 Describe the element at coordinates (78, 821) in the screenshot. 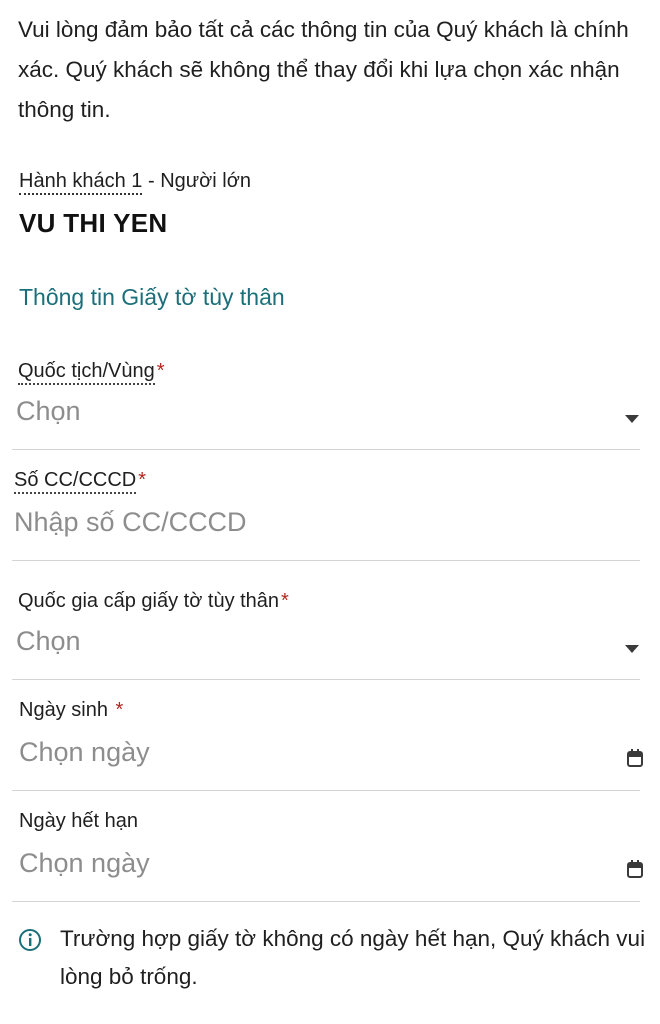

I see `expiry-date-label: Ngày hết hạn` at that location.